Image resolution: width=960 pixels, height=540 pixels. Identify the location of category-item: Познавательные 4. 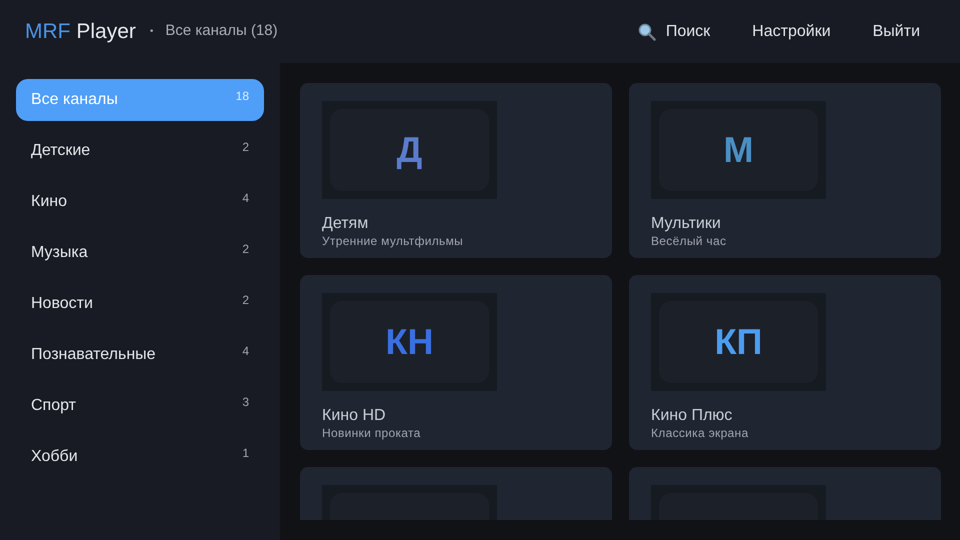
(140, 355).